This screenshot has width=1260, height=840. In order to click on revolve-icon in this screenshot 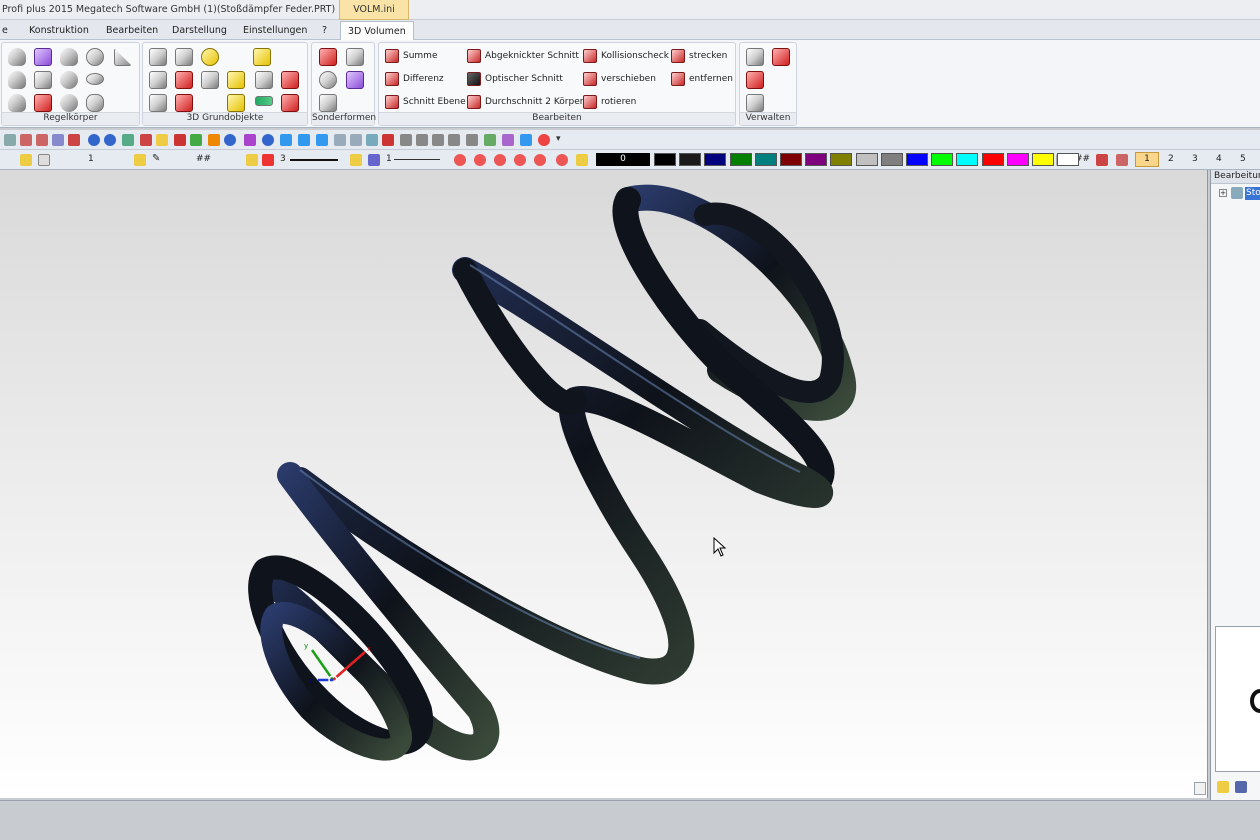, I will do `click(210, 57)`.